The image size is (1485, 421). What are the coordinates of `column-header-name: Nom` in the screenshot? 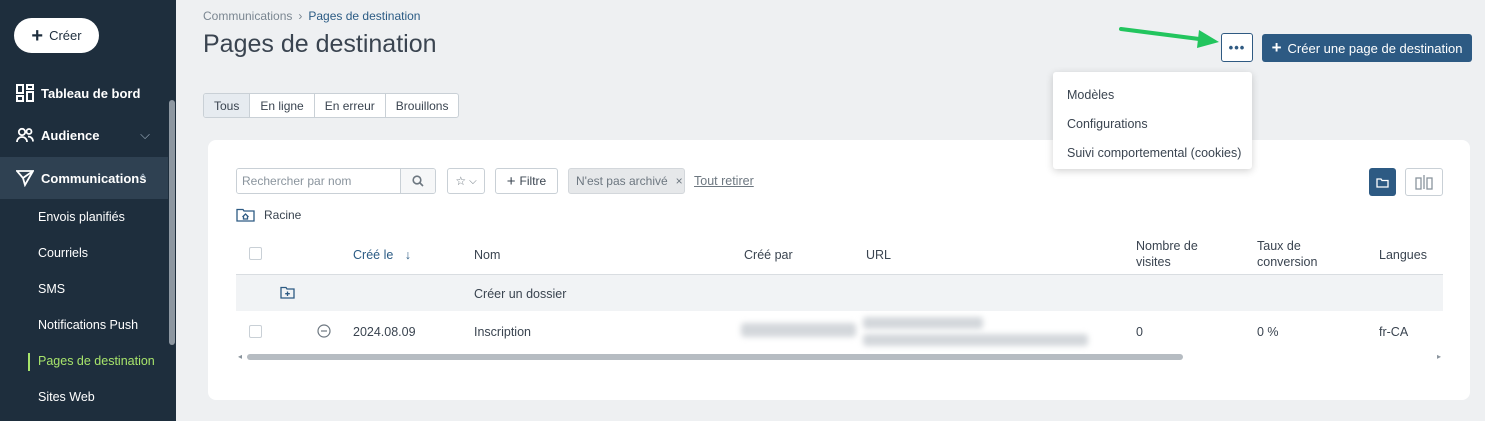 It's located at (487, 255).